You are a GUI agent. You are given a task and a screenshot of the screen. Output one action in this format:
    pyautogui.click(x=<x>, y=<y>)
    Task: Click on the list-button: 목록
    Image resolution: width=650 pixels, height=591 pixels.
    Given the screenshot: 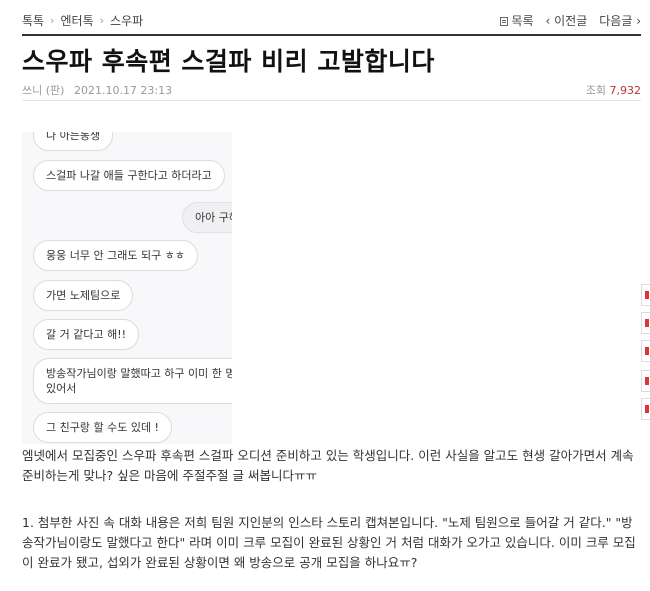 What is the action you would take?
    pyautogui.click(x=517, y=20)
    